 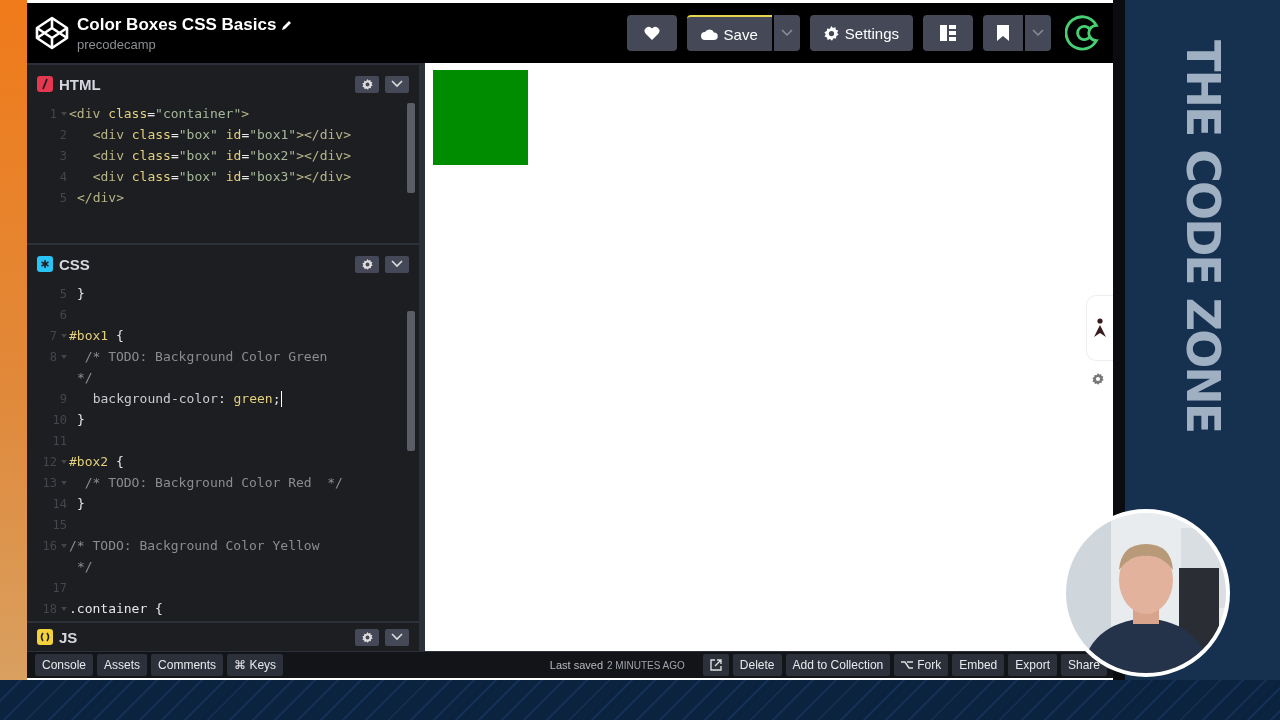 What do you see at coordinates (177, 24) in the screenshot?
I see `pen-title: Color Boxes CSS Basics` at bounding box center [177, 24].